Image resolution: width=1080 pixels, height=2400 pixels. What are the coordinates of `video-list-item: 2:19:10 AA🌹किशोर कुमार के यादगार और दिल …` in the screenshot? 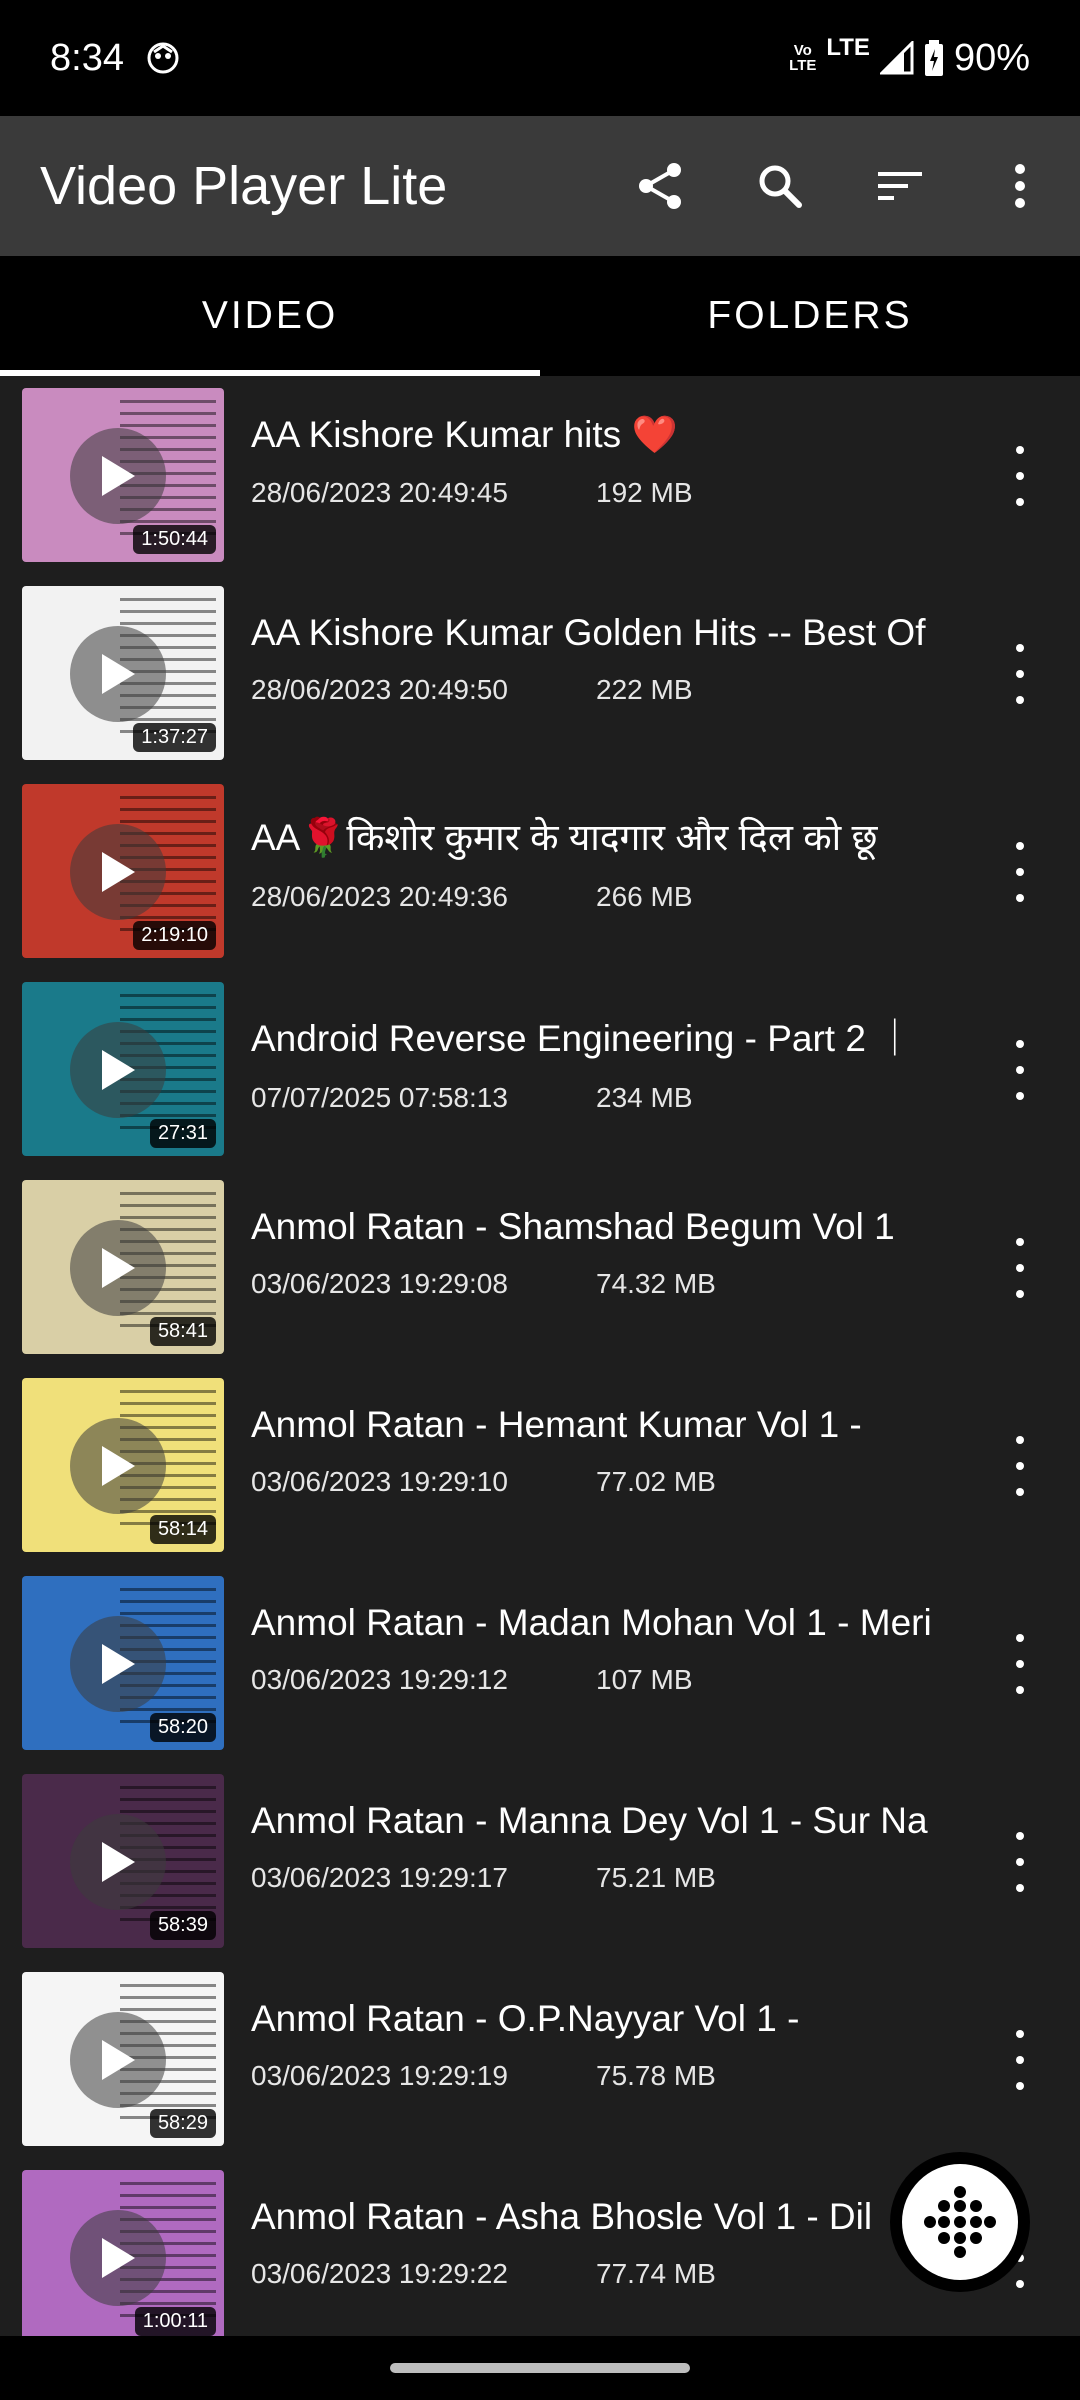 It's located at (540, 871).